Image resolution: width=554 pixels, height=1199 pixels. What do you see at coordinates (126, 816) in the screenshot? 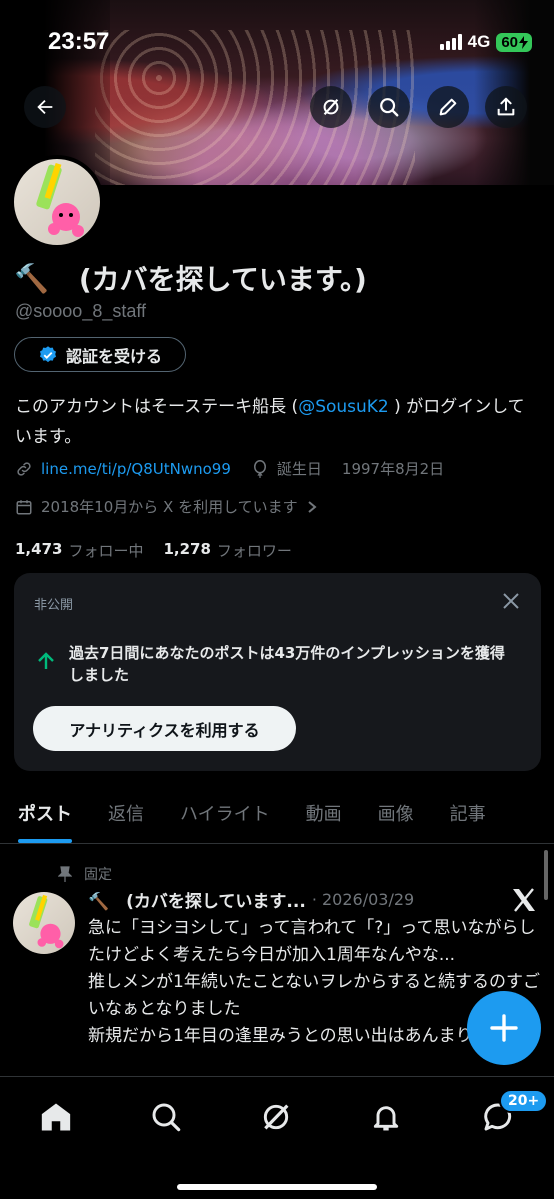
I see `tab-replies: 返信` at bounding box center [126, 816].